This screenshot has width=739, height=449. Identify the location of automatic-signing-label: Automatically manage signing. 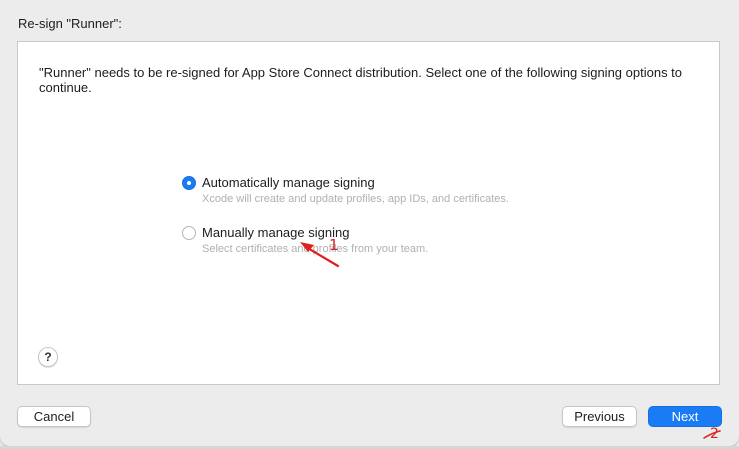
(288, 182).